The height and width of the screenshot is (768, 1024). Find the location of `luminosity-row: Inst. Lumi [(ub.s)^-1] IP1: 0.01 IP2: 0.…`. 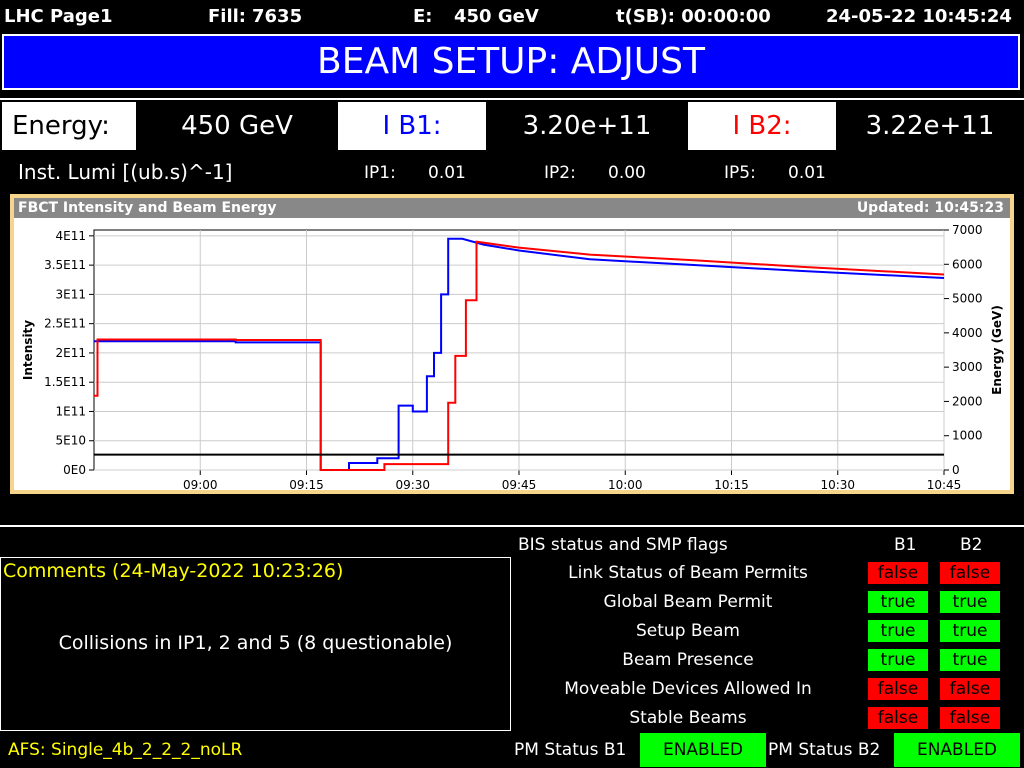

luminosity-row: Inst. Lumi [(ub.s)^-1] IP1: 0.01 IP2: 0.… is located at coordinates (512, 172).